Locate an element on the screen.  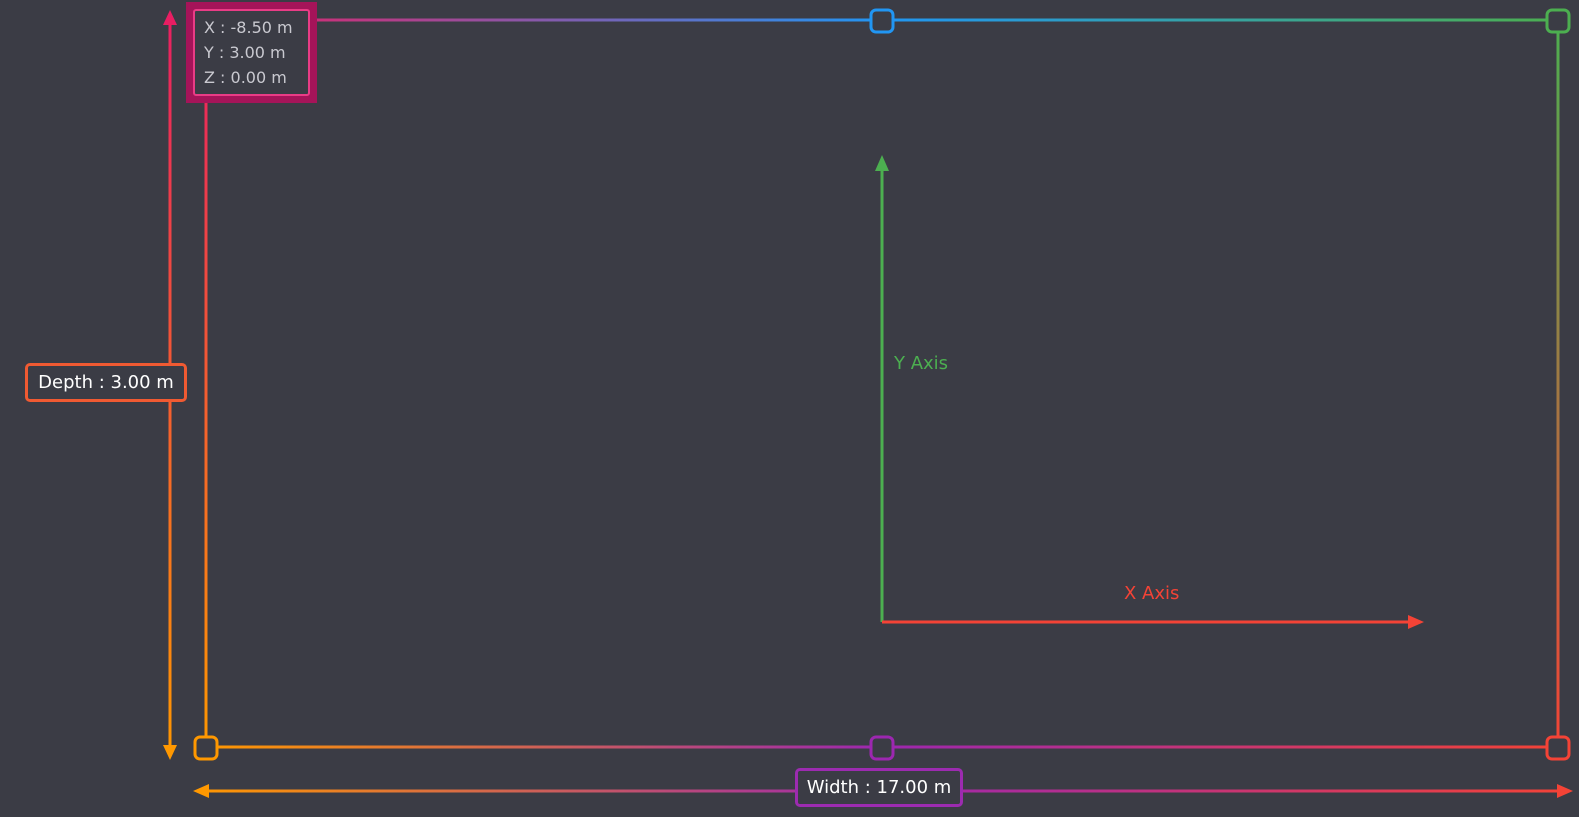
bottom-left-handle is located at coordinates (206, 748).